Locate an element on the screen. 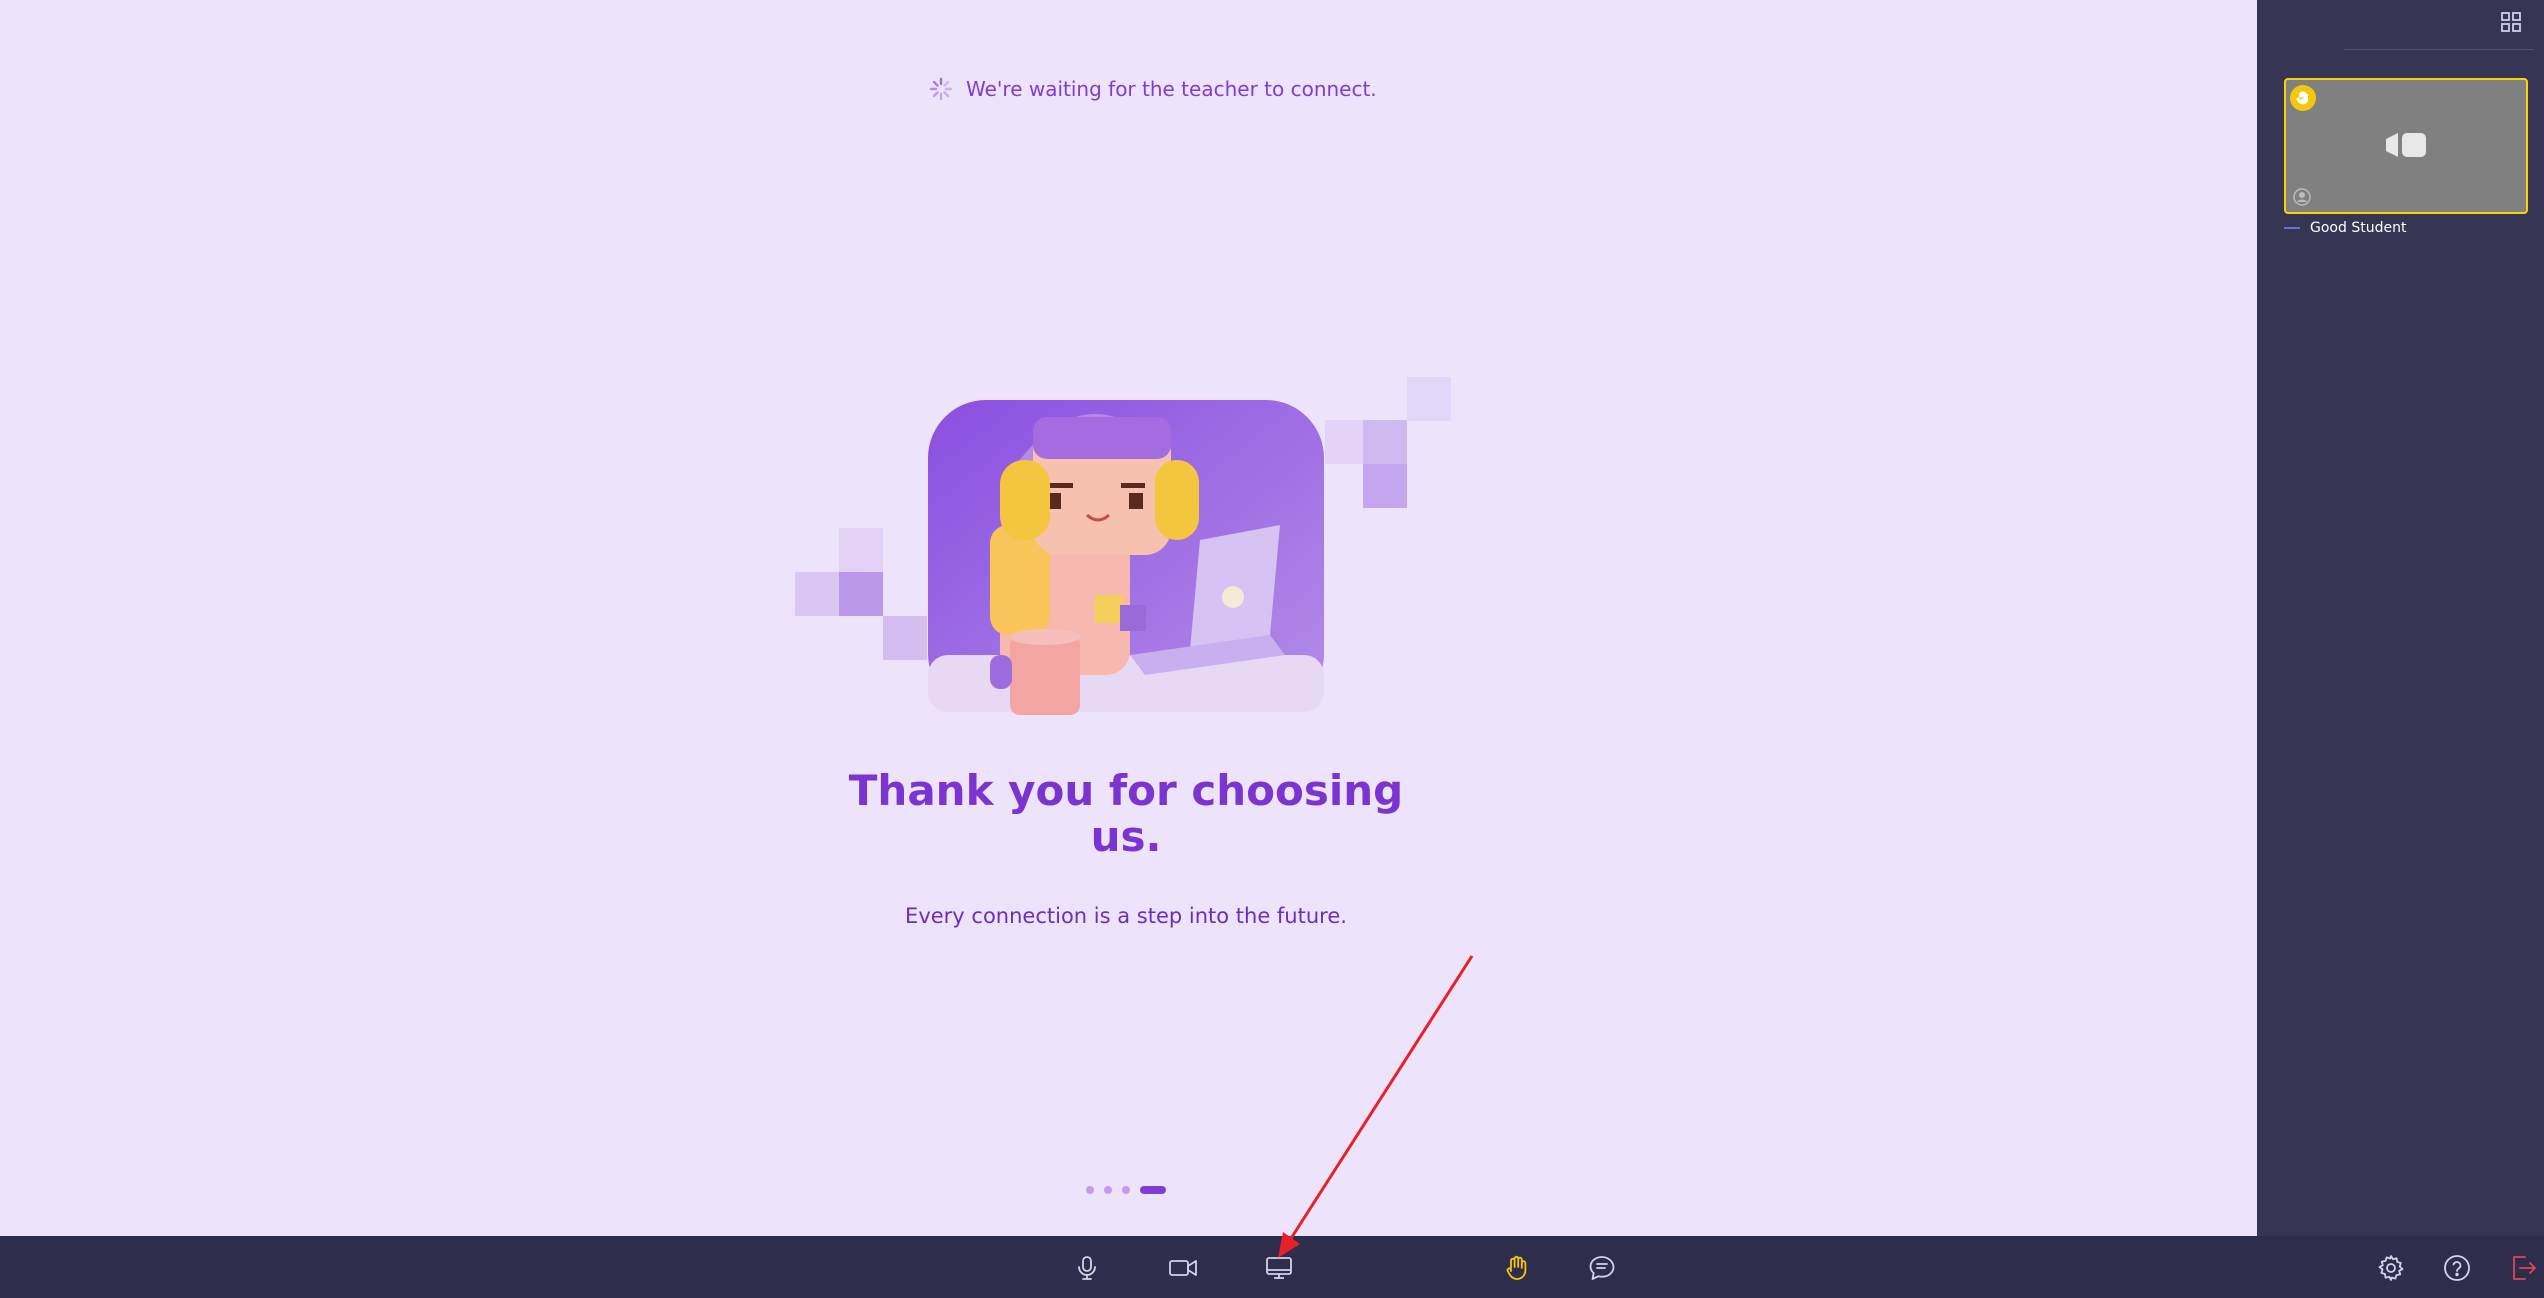  microphone-icon is located at coordinates (1087, 1268).